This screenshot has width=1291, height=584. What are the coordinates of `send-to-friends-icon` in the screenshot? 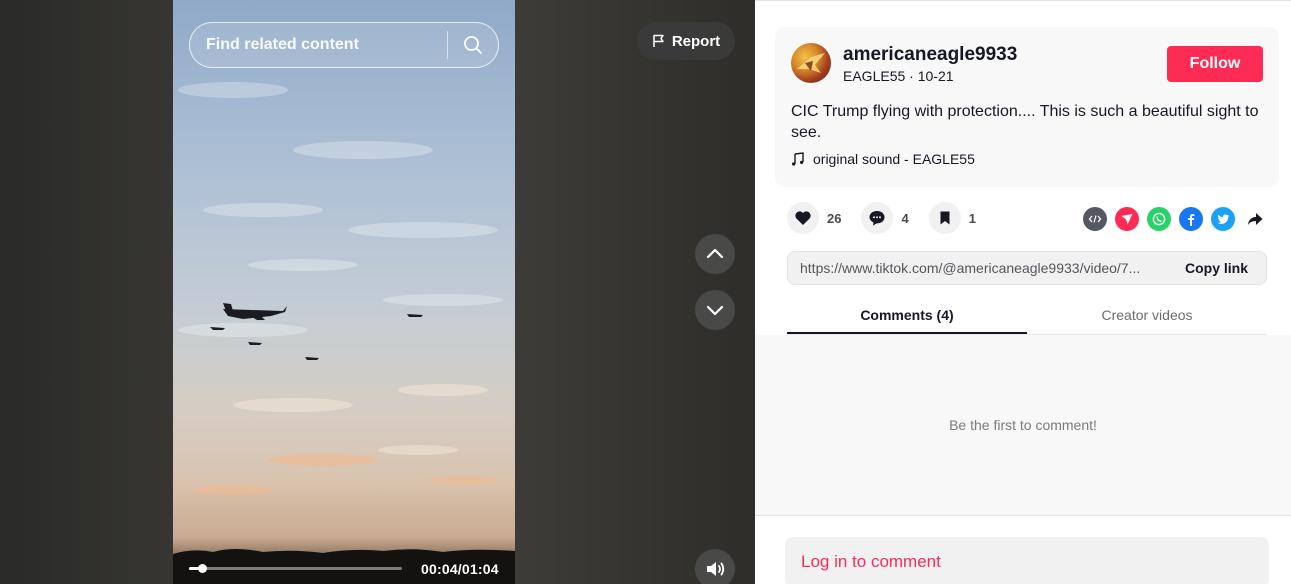 It's located at (1127, 219).